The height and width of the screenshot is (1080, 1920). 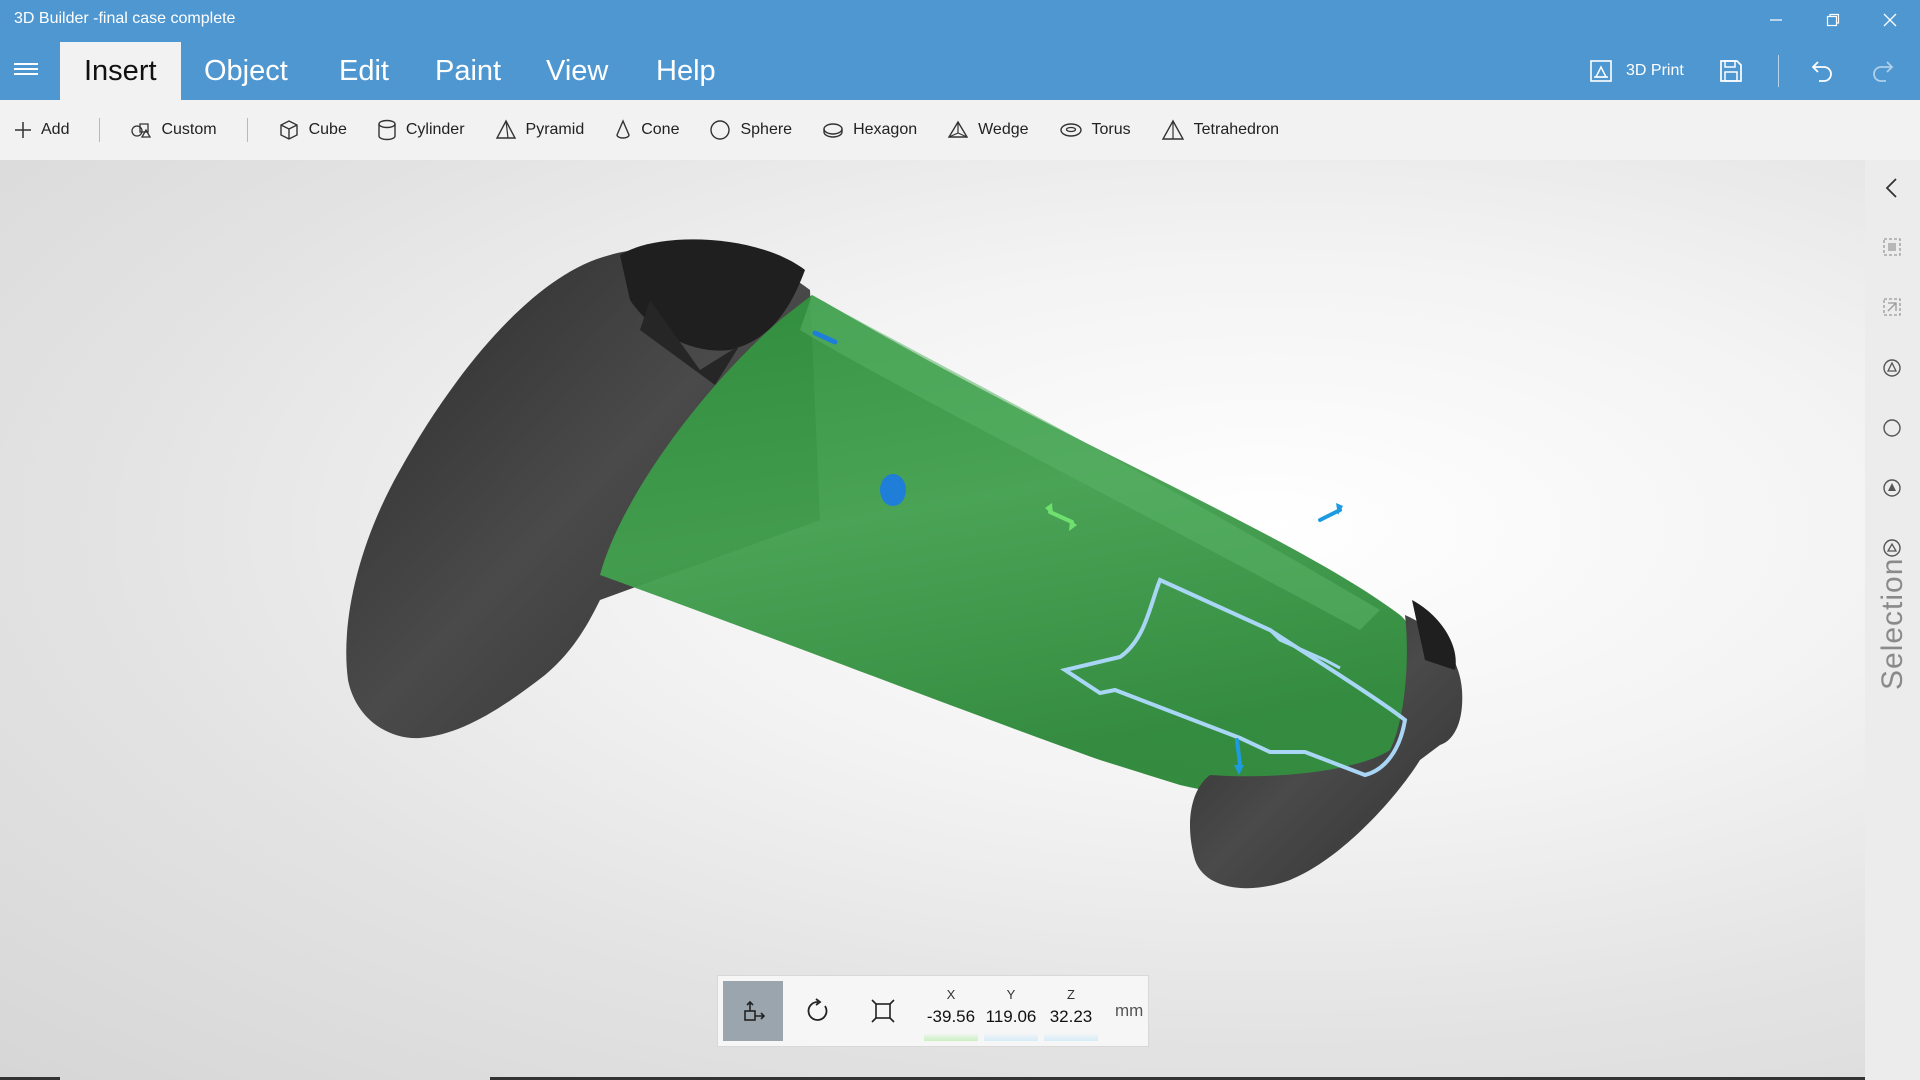 I want to click on move-handle-blue, so click(x=1330, y=515).